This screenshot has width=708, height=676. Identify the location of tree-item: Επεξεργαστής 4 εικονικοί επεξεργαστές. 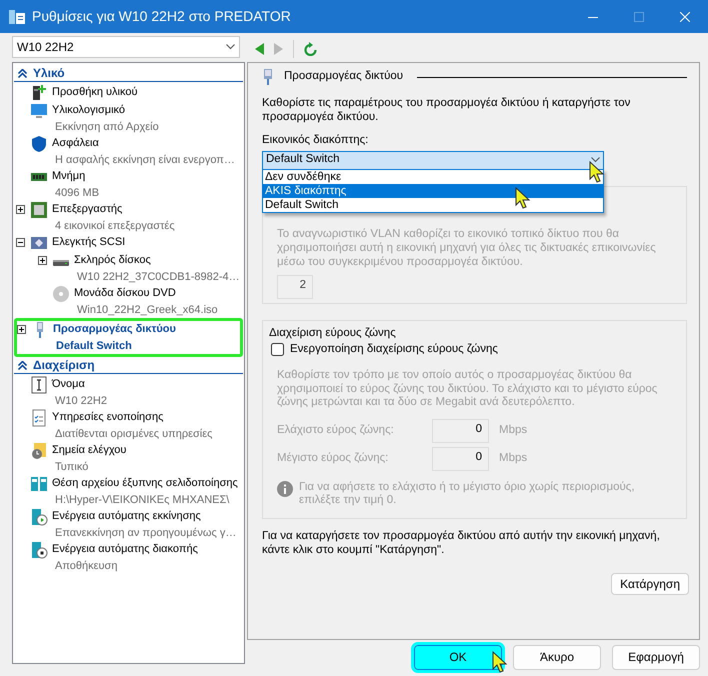
(128, 217).